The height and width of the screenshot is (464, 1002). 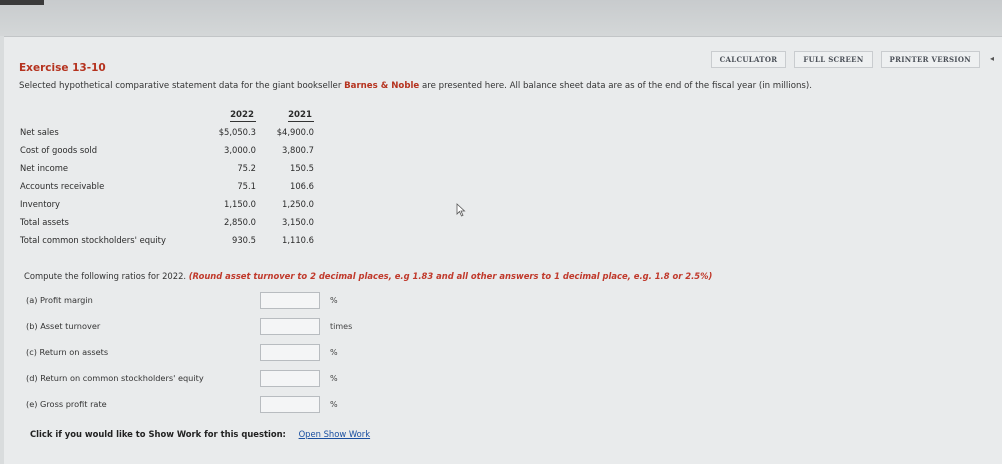 What do you see at coordinates (246, 168) in the screenshot?
I see `value-2022: 75.2` at bounding box center [246, 168].